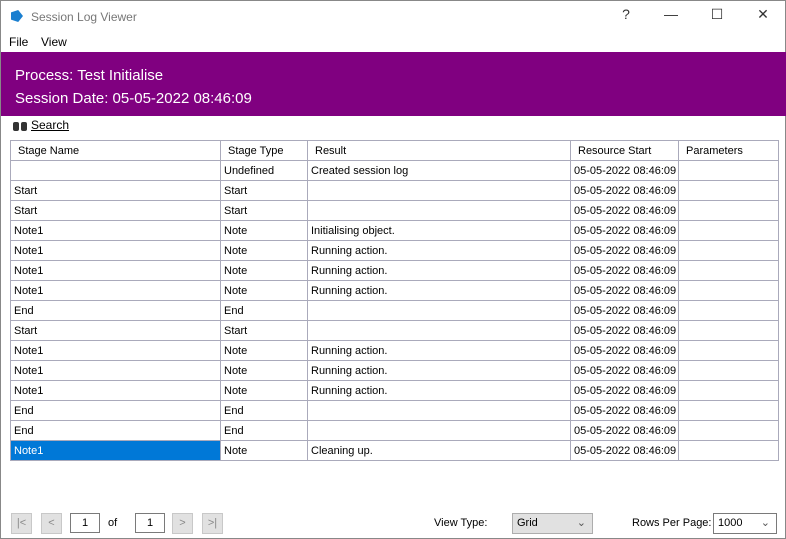 This screenshot has height=539, width=786. What do you see at coordinates (671, 16) in the screenshot?
I see `minimize-button: —` at bounding box center [671, 16].